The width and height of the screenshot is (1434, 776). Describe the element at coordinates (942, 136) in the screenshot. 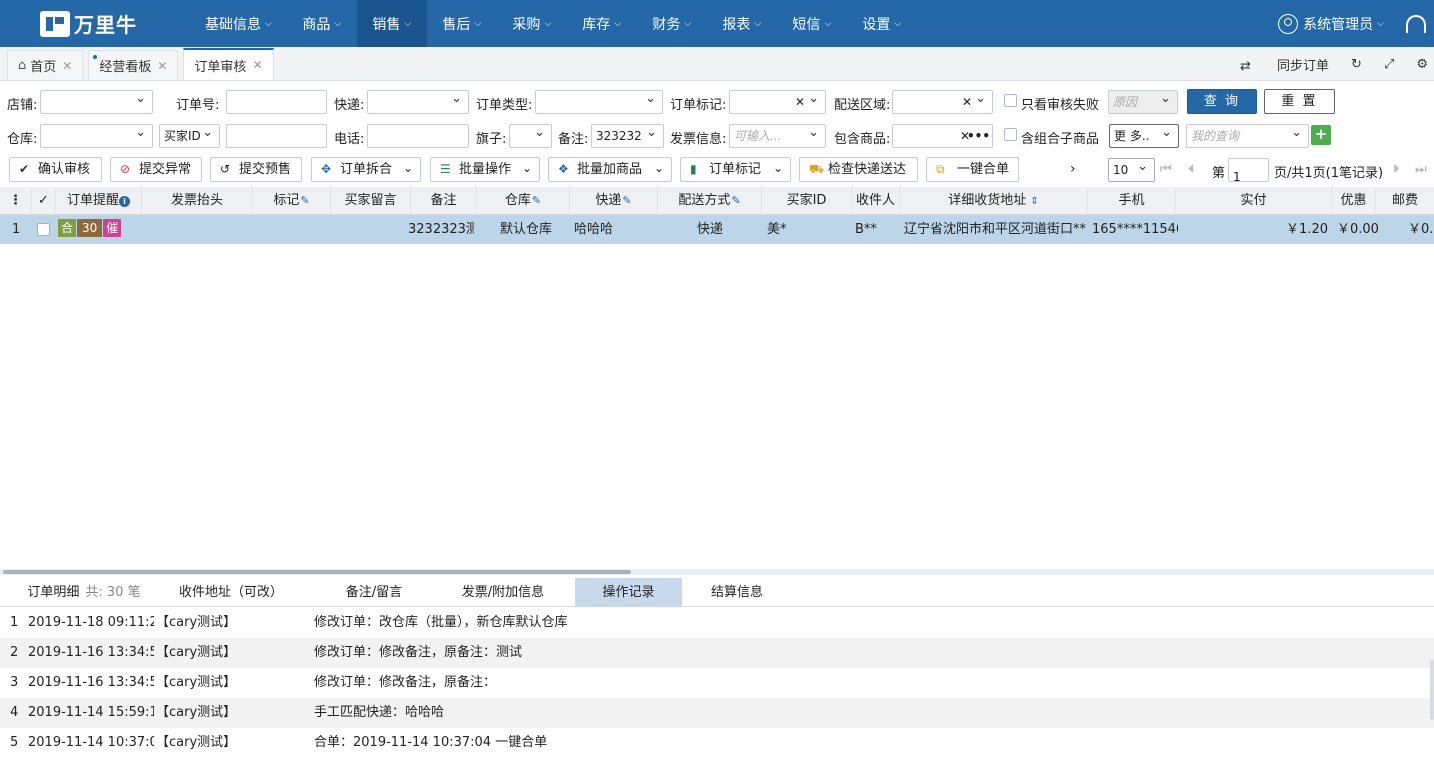

I see `contains-goods-input: ✕ •••` at that location.